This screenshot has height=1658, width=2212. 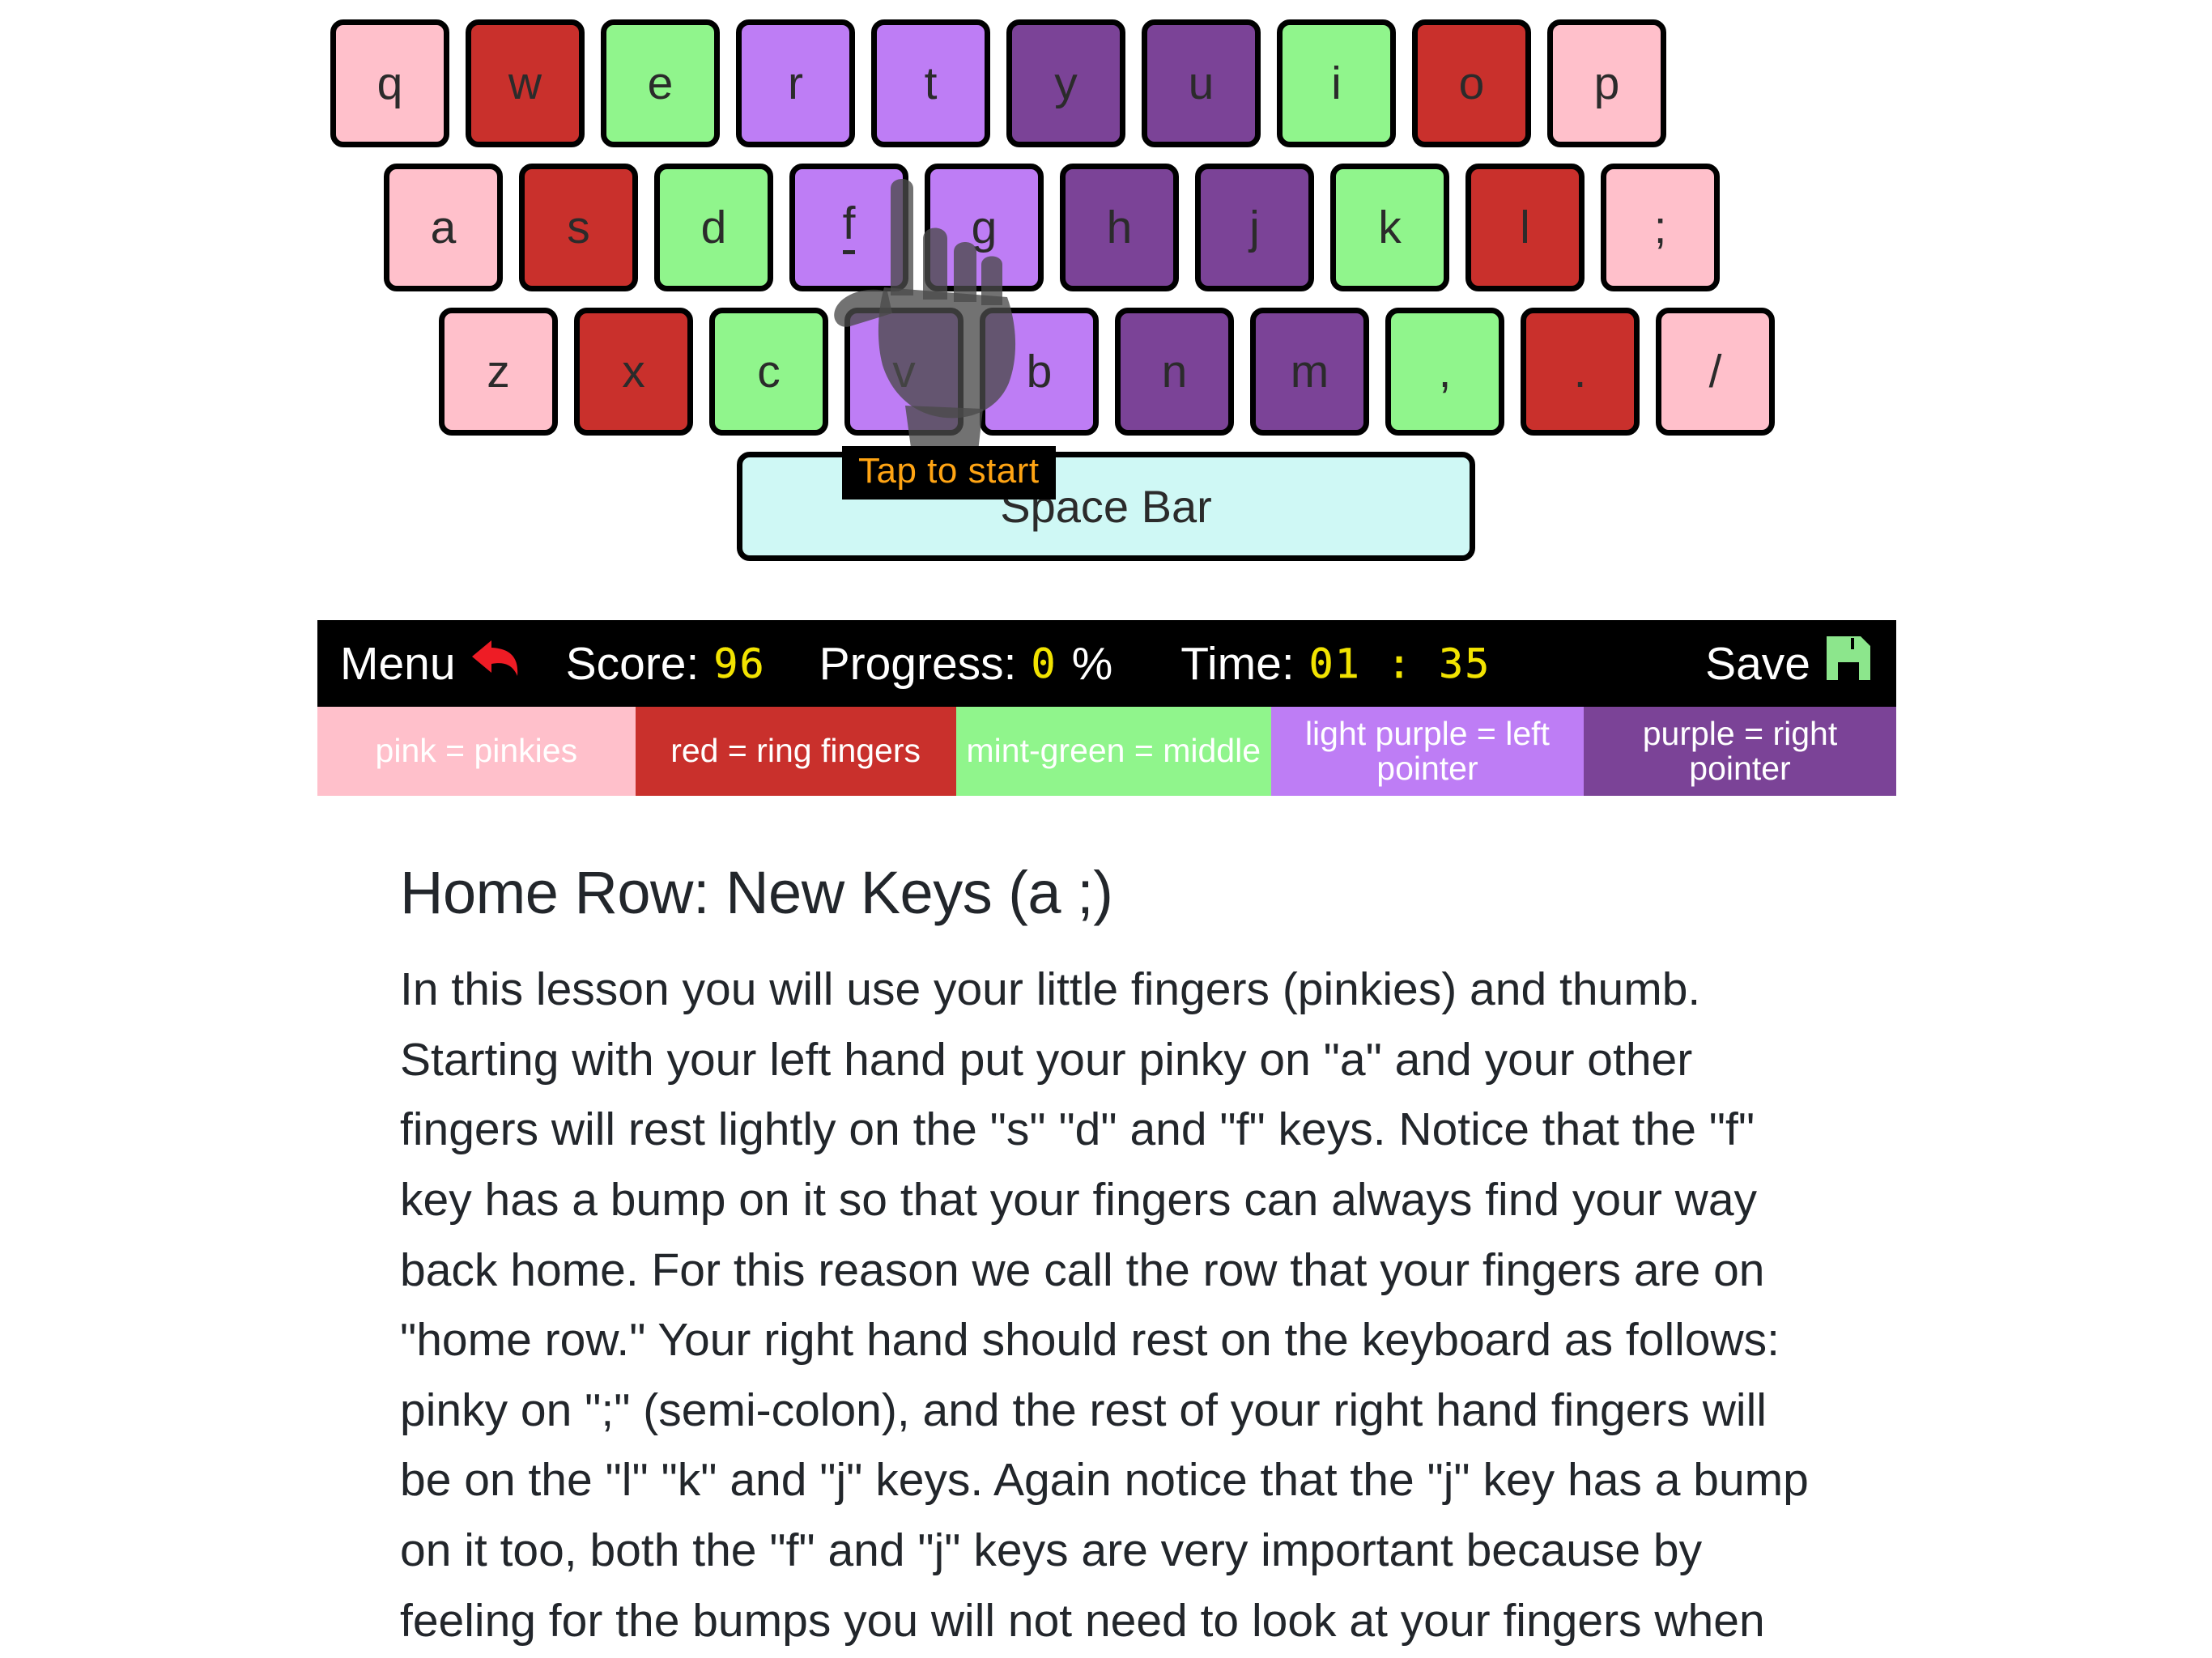 I want to click on key-c: c, so click(x=769, y=372).